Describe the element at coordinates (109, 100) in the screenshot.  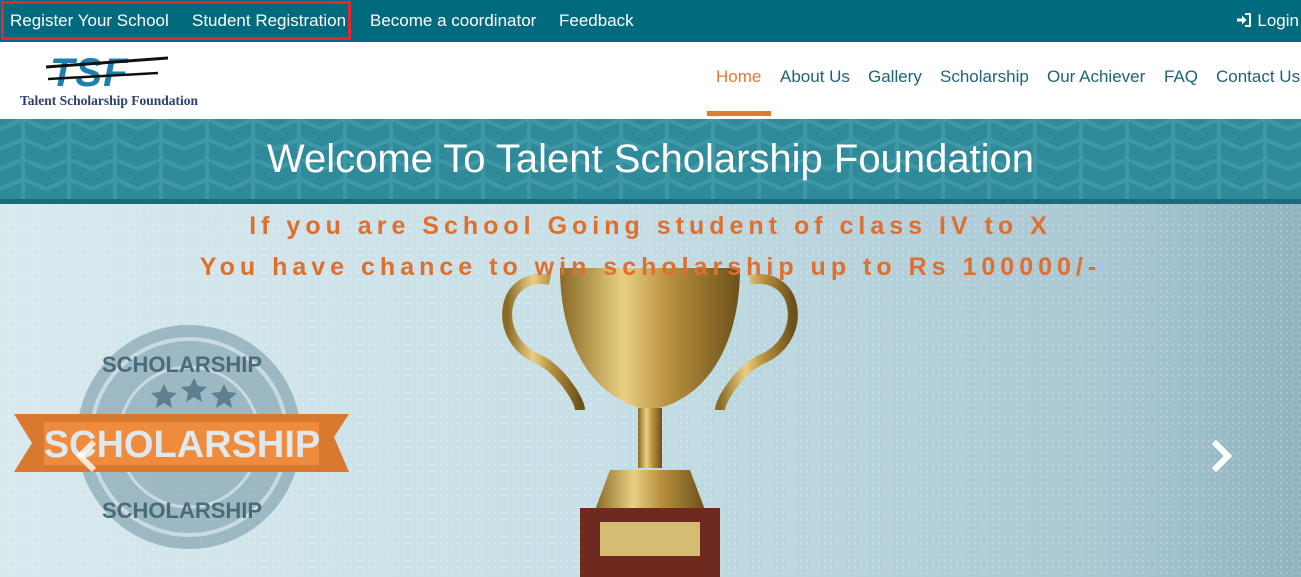
I see `logo-subtitle: Talent Scholarship Foundation` at that location.